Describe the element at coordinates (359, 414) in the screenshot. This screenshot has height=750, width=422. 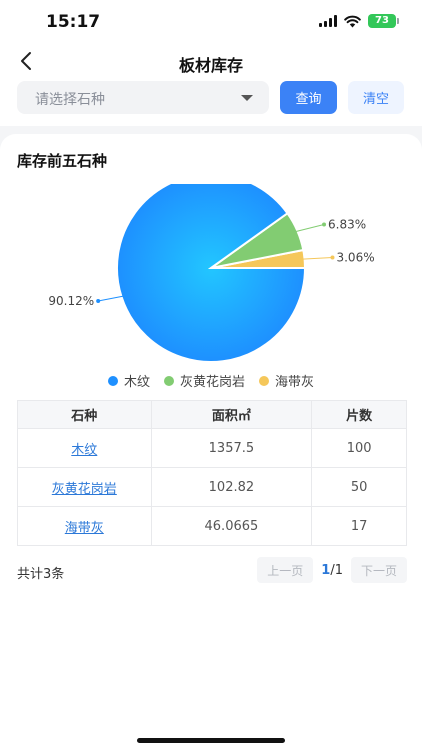
I see `table-header-cell: 片数` at that location.